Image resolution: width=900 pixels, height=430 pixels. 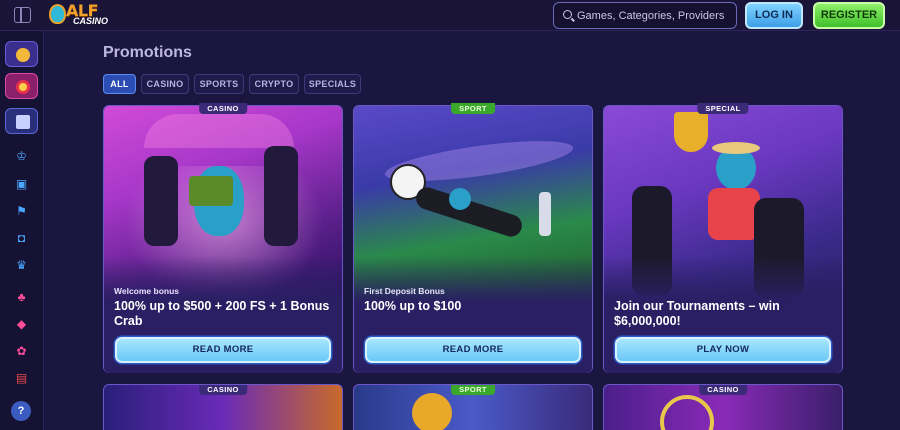 What do you see at coordinates (723, 350) in the screenshot?
I see `play-now-button: PLAY NOW` at bounding box center [723, 350].